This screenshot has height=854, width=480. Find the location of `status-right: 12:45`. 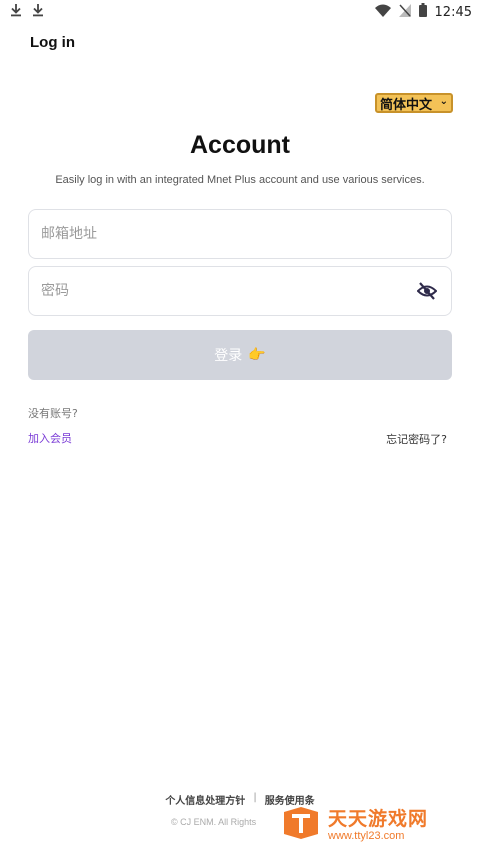

status-right: 12:45 is located at coordinates (423, 12).